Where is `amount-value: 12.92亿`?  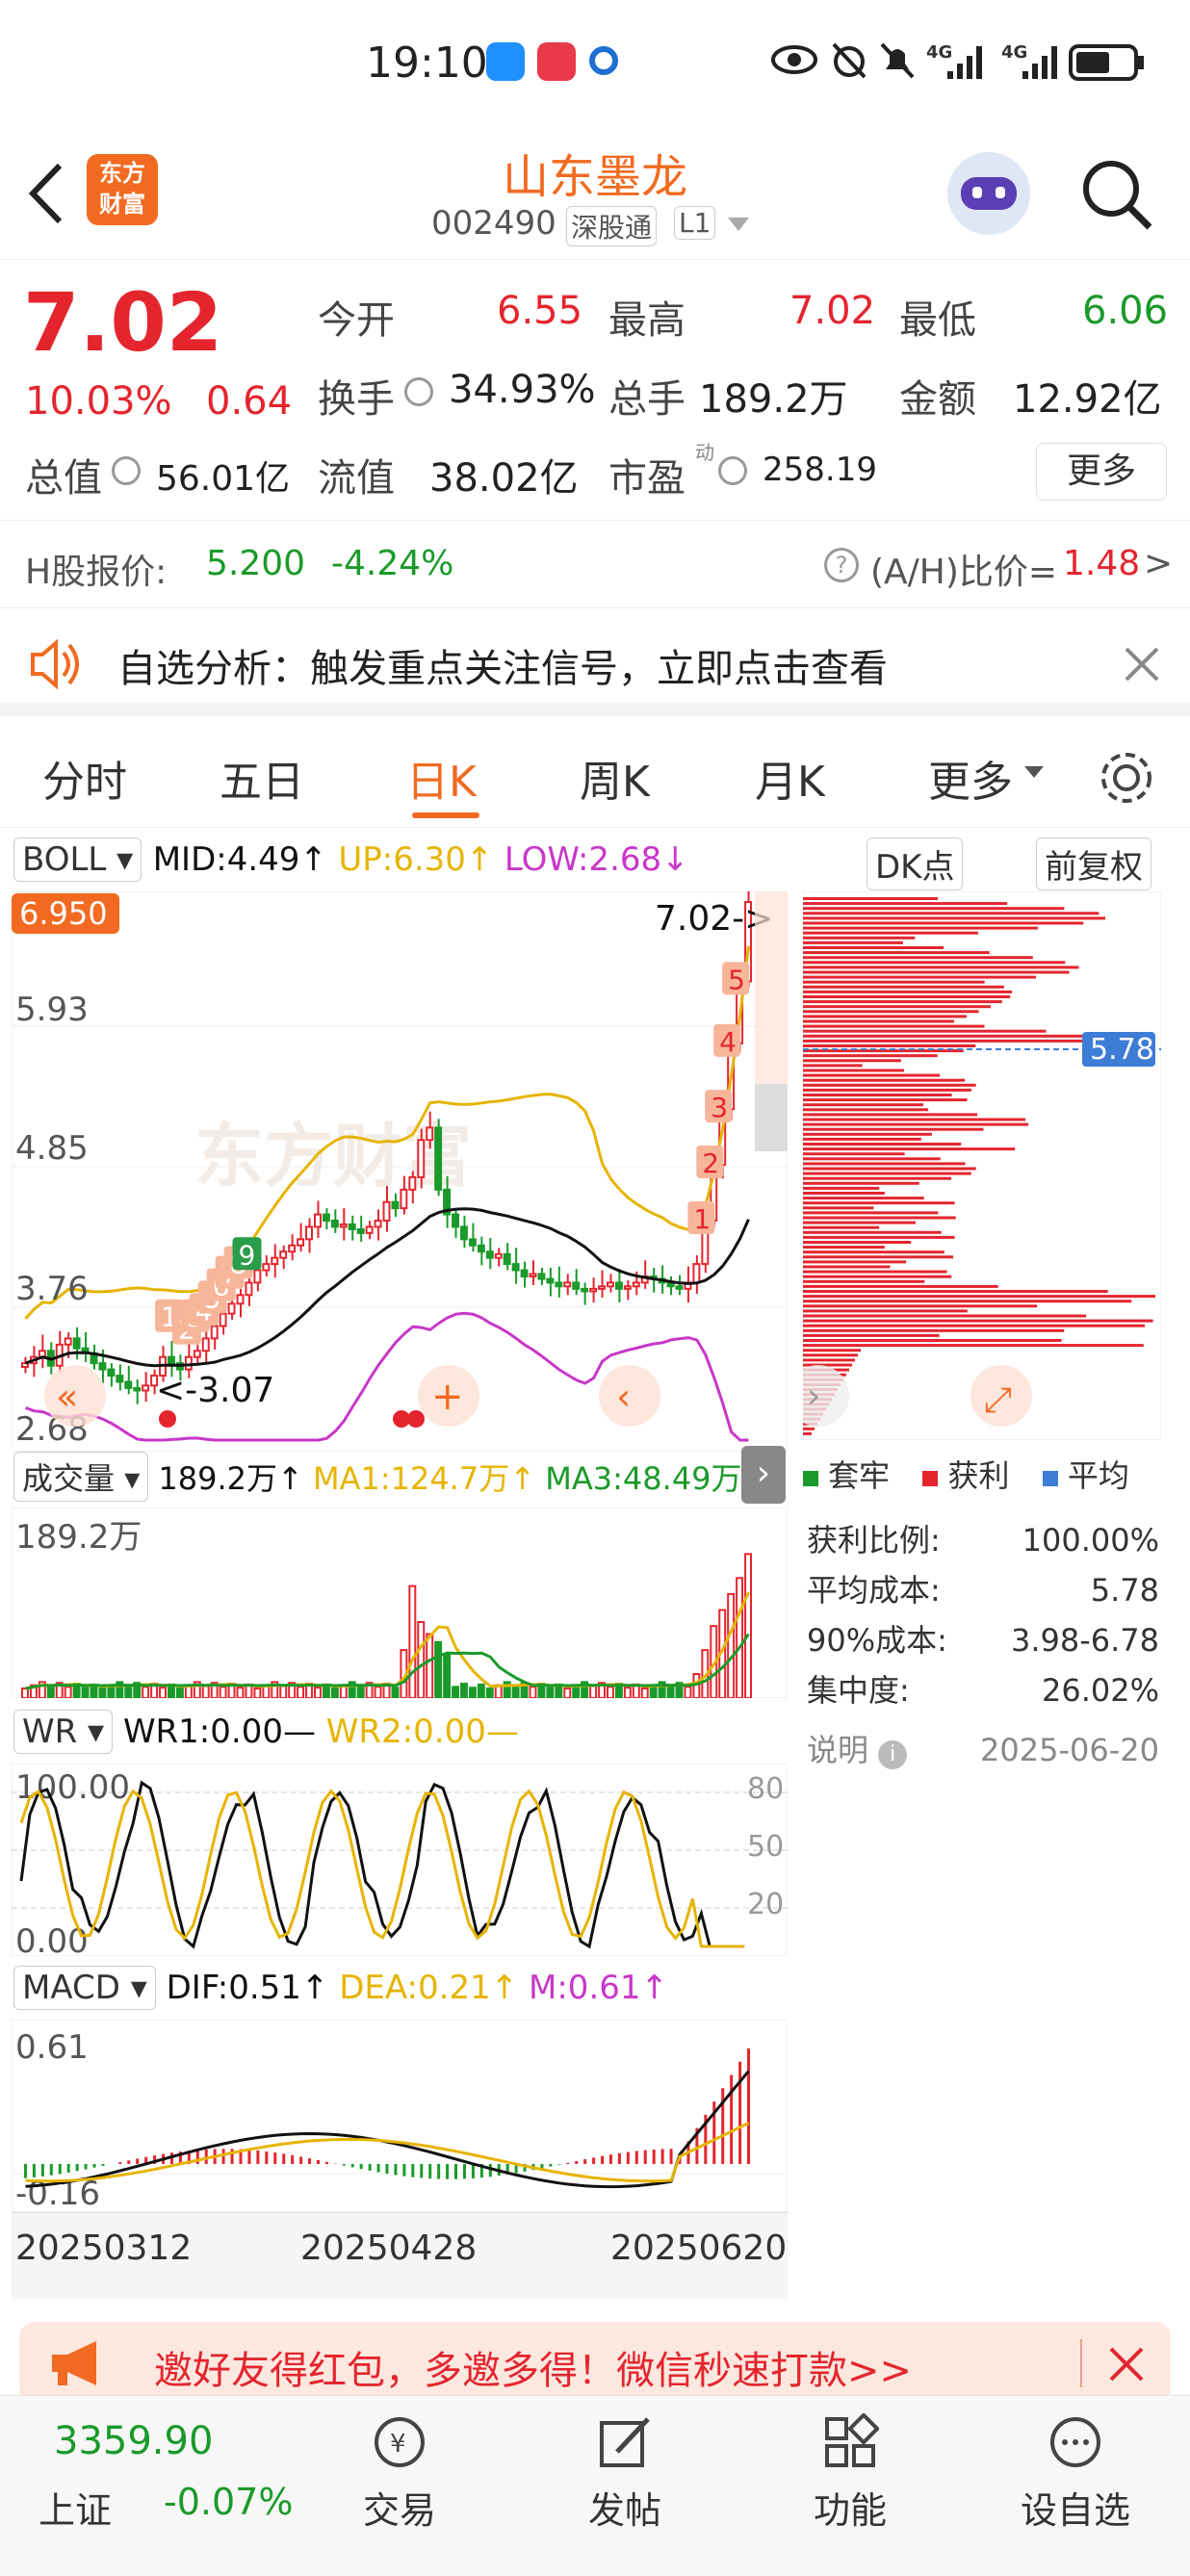 amount-value: 12.92亿 is located at coordinates (1087, 400).